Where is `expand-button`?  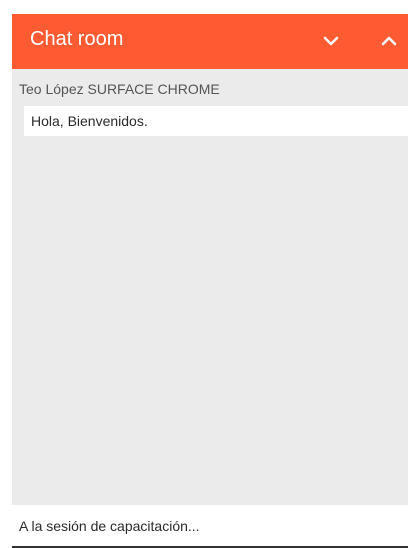 expand-button is located at coordinates (389, 41).